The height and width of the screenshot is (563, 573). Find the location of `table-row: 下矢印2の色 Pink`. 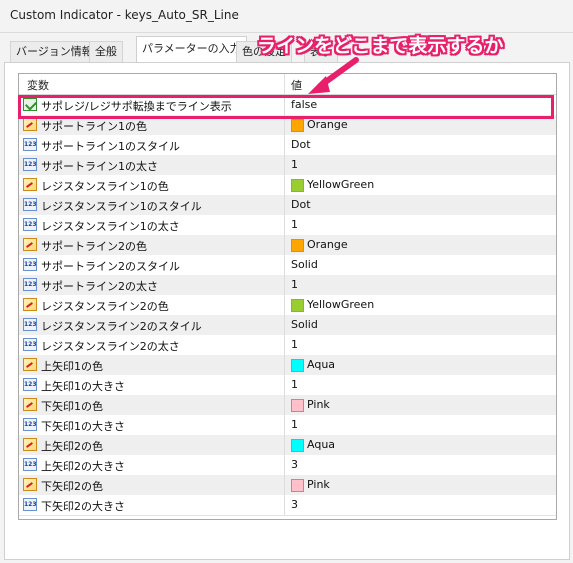

table-row: 下矢印2の色 Pink is located at coordinates (287, 485).